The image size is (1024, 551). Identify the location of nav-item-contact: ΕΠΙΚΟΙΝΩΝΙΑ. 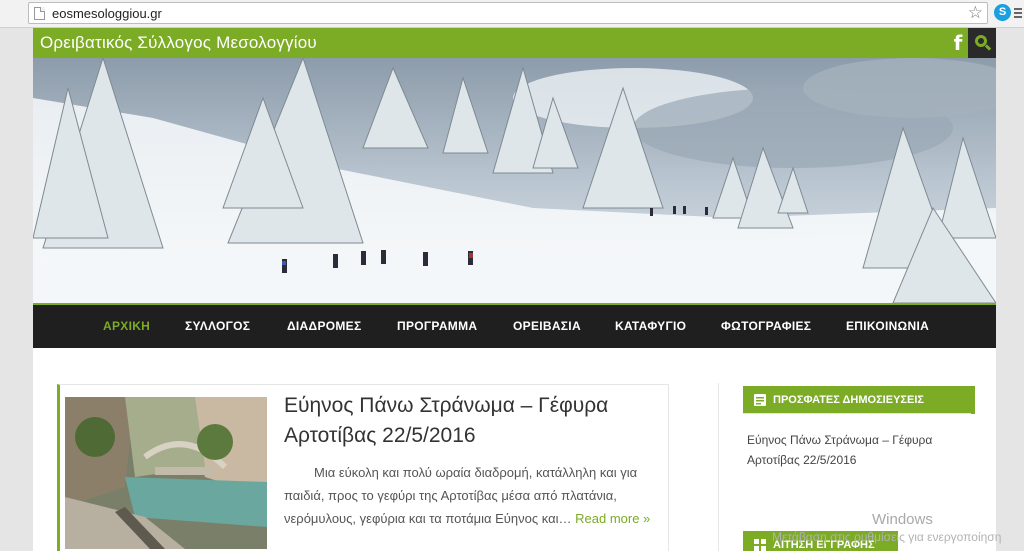
(887, 326).